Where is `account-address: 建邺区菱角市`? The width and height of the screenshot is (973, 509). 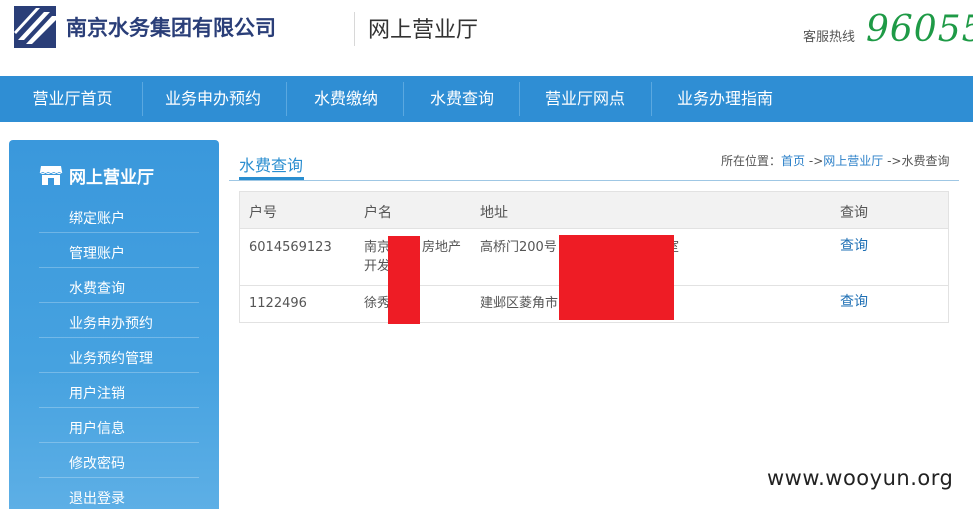 account-address: 建邺区菱角市 is located at coordinates (519, 303).